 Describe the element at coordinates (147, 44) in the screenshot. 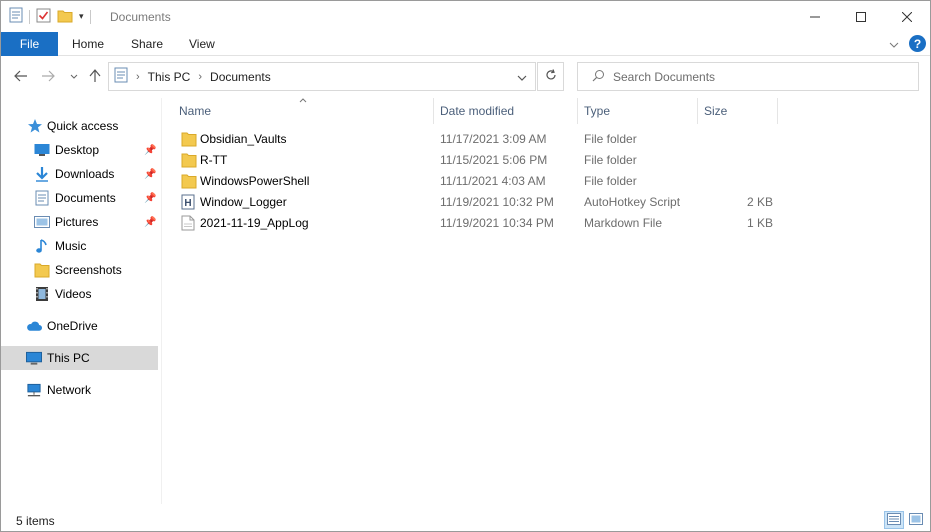

I see `tab-share: Share` at that location.